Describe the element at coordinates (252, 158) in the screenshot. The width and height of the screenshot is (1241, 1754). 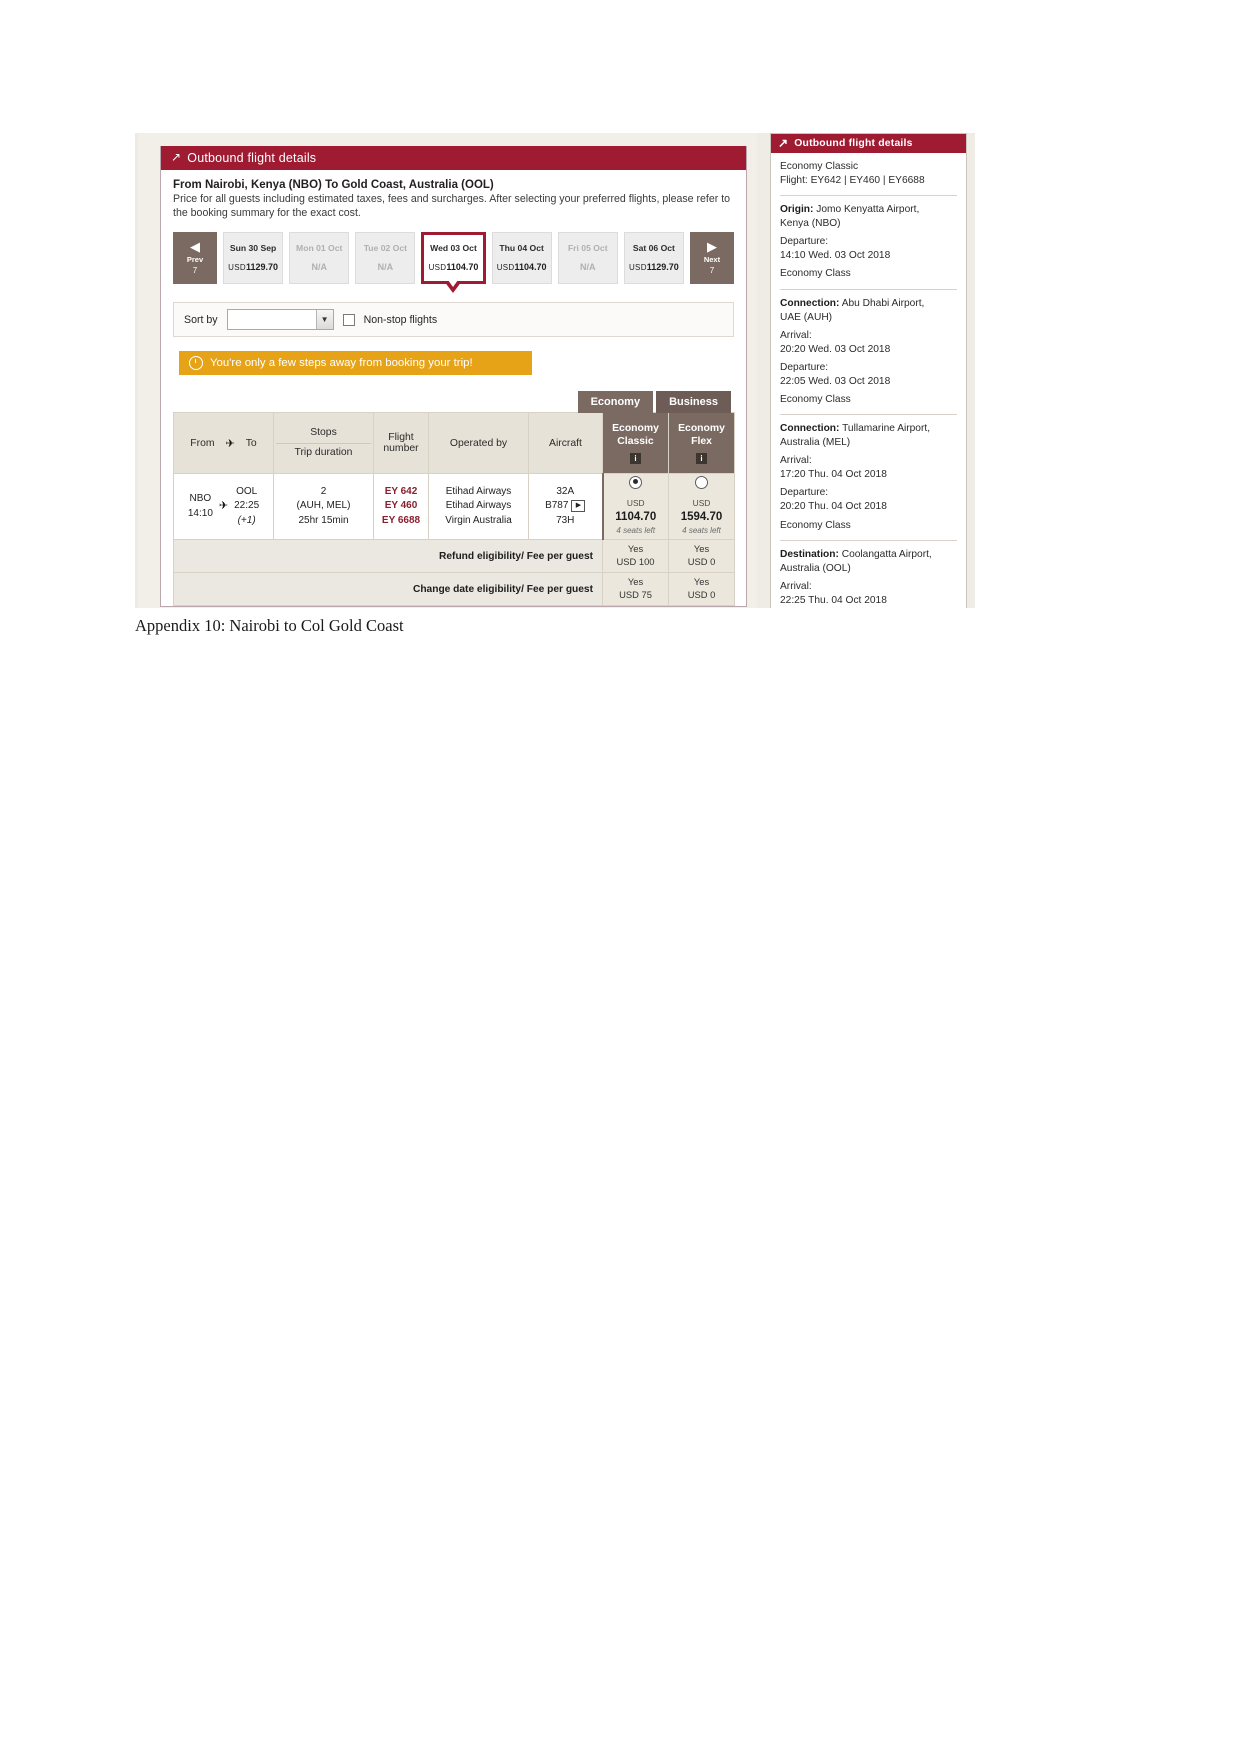
I see `results-panel-title: Outbound flight details` at that location.